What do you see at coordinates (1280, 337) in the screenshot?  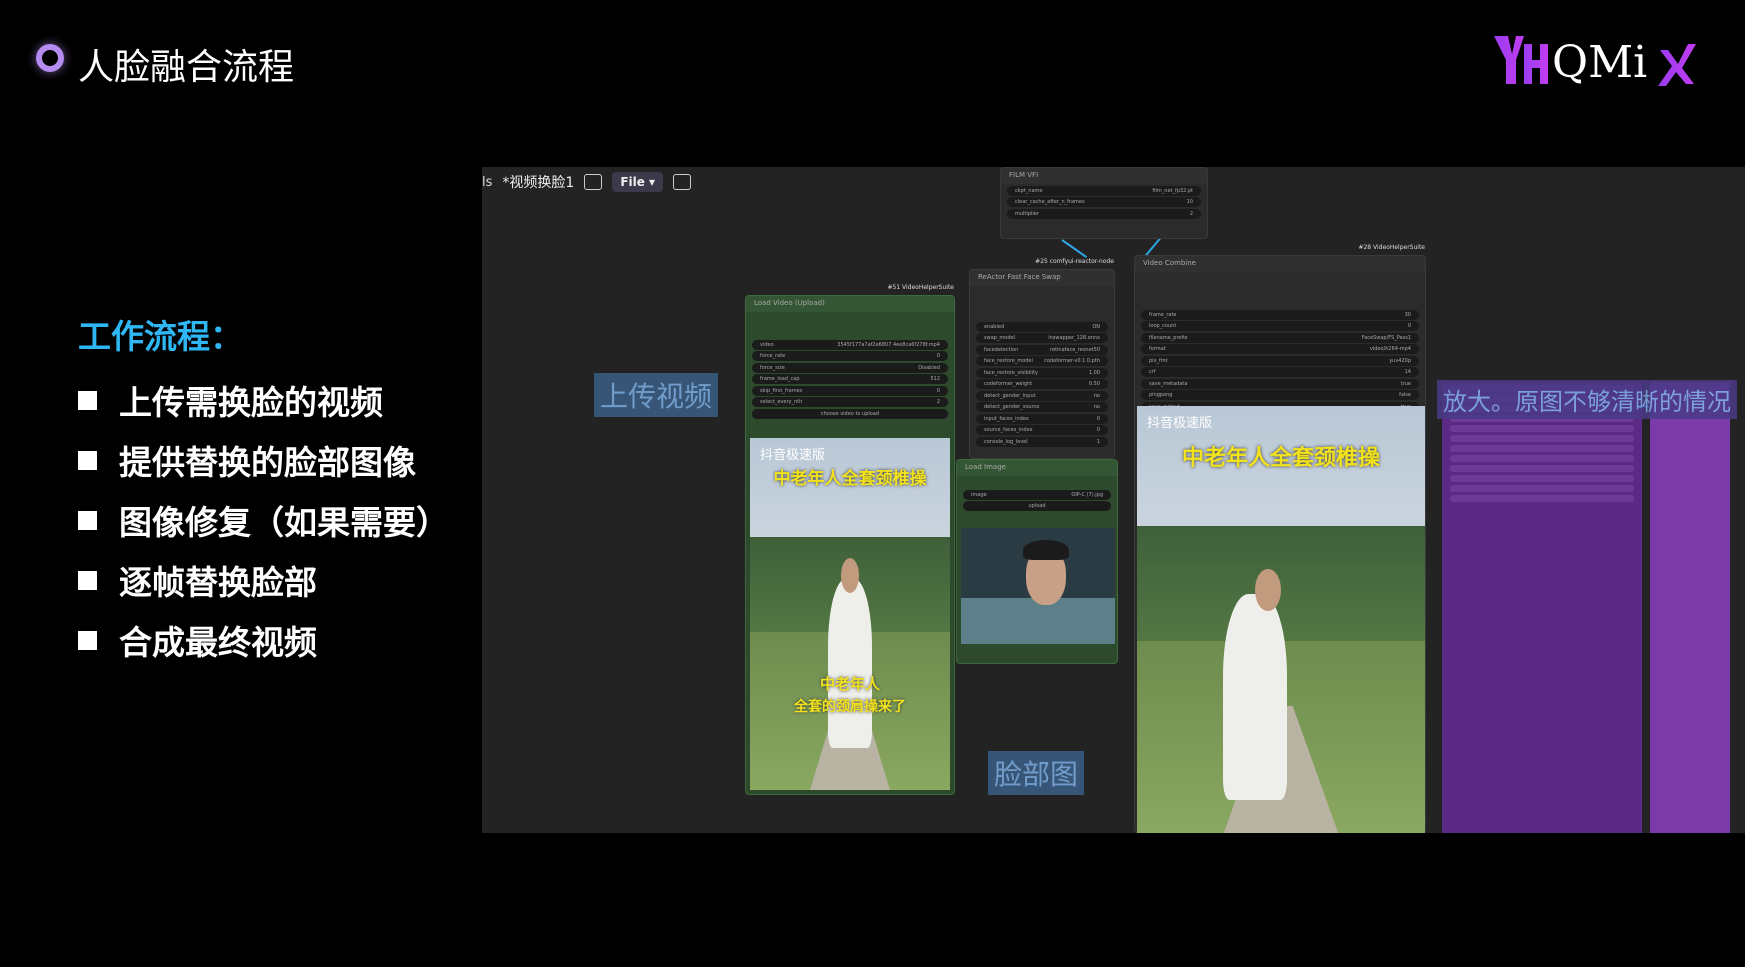 I see `widget-row: filename_prefix FaceSwap/FS_Pass1` at bounding box center [1280, 337].